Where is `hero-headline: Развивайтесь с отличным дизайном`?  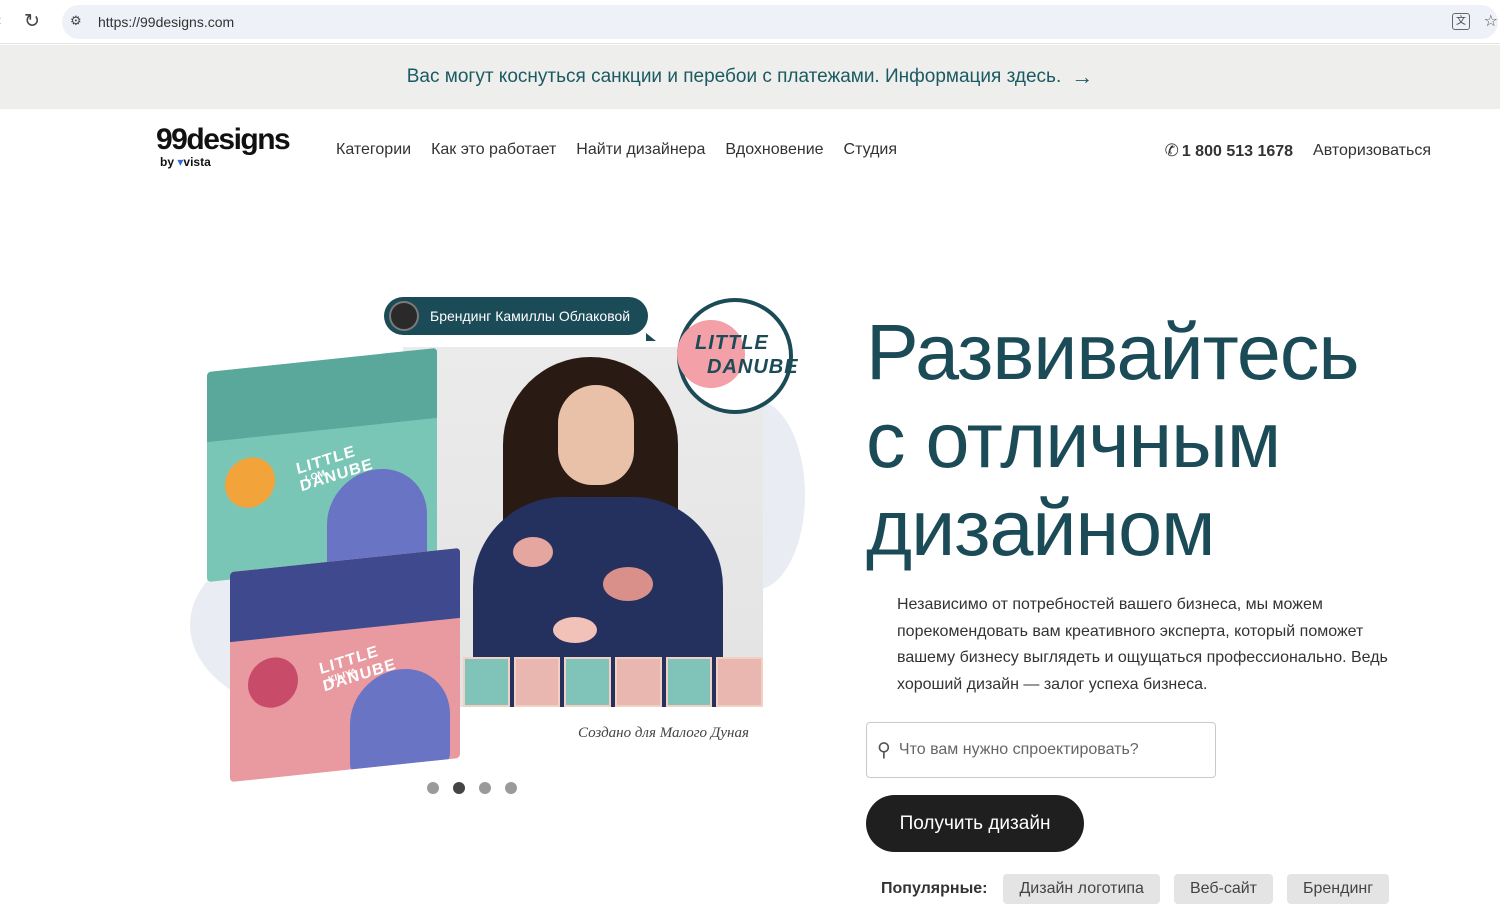 hero-headline: Развивайтесь с отличным дизайном is located at coordinates (1166, 440).